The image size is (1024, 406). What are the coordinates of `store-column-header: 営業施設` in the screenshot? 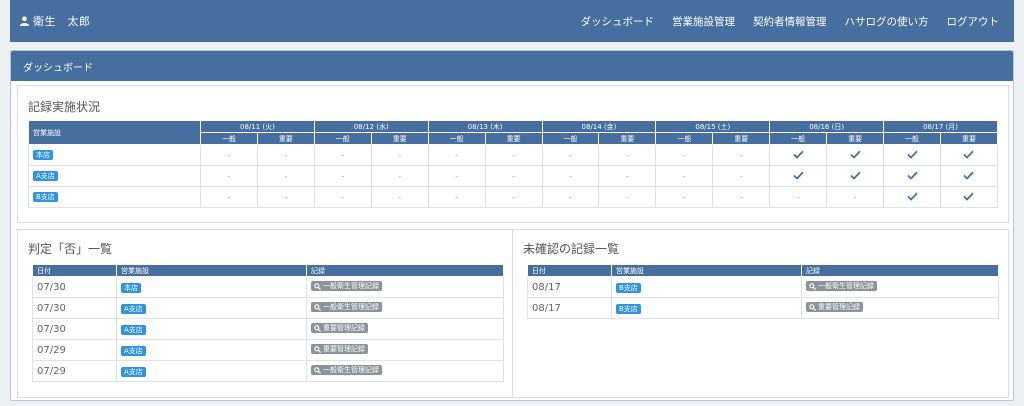 It's located at (114, 132).